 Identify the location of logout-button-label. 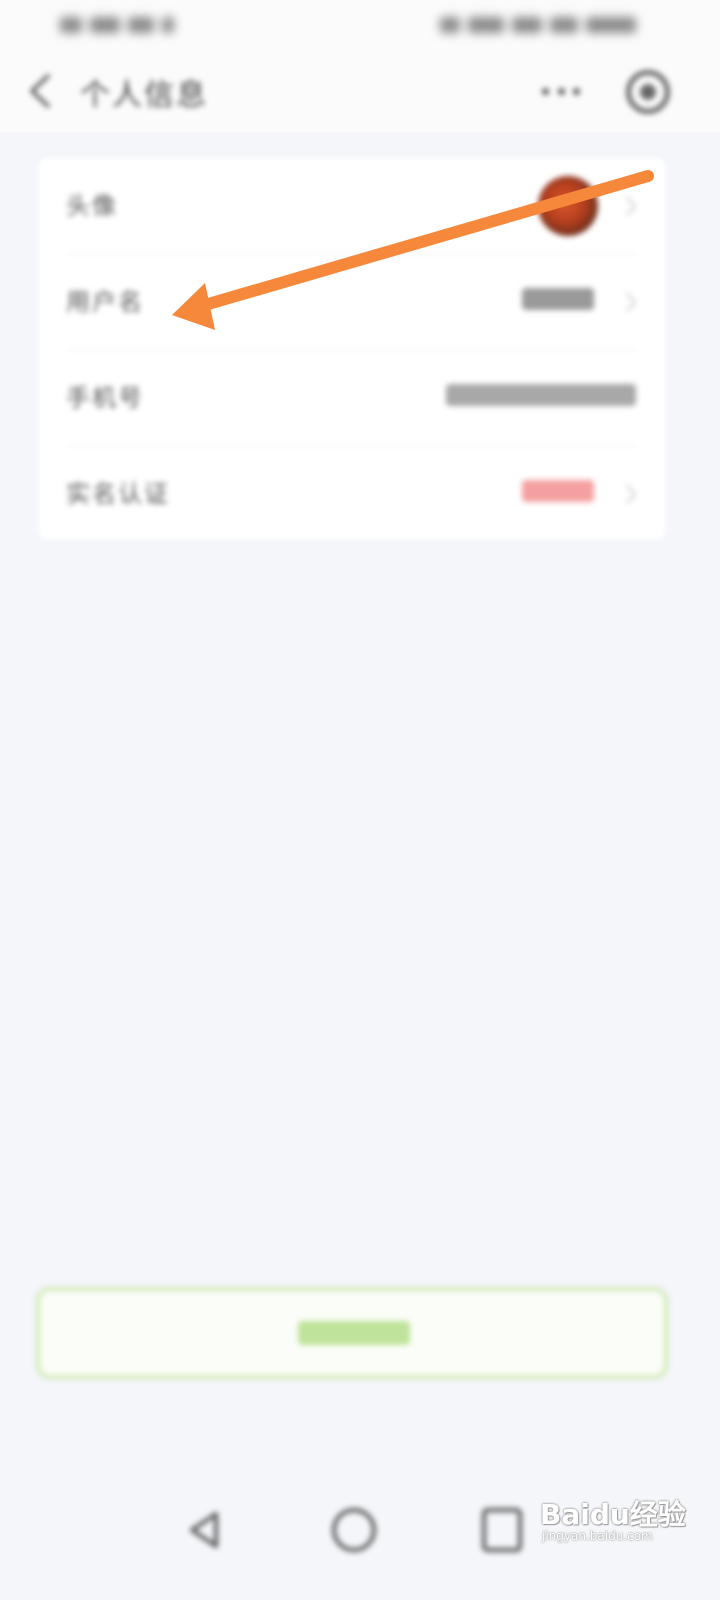
(354, 1333).